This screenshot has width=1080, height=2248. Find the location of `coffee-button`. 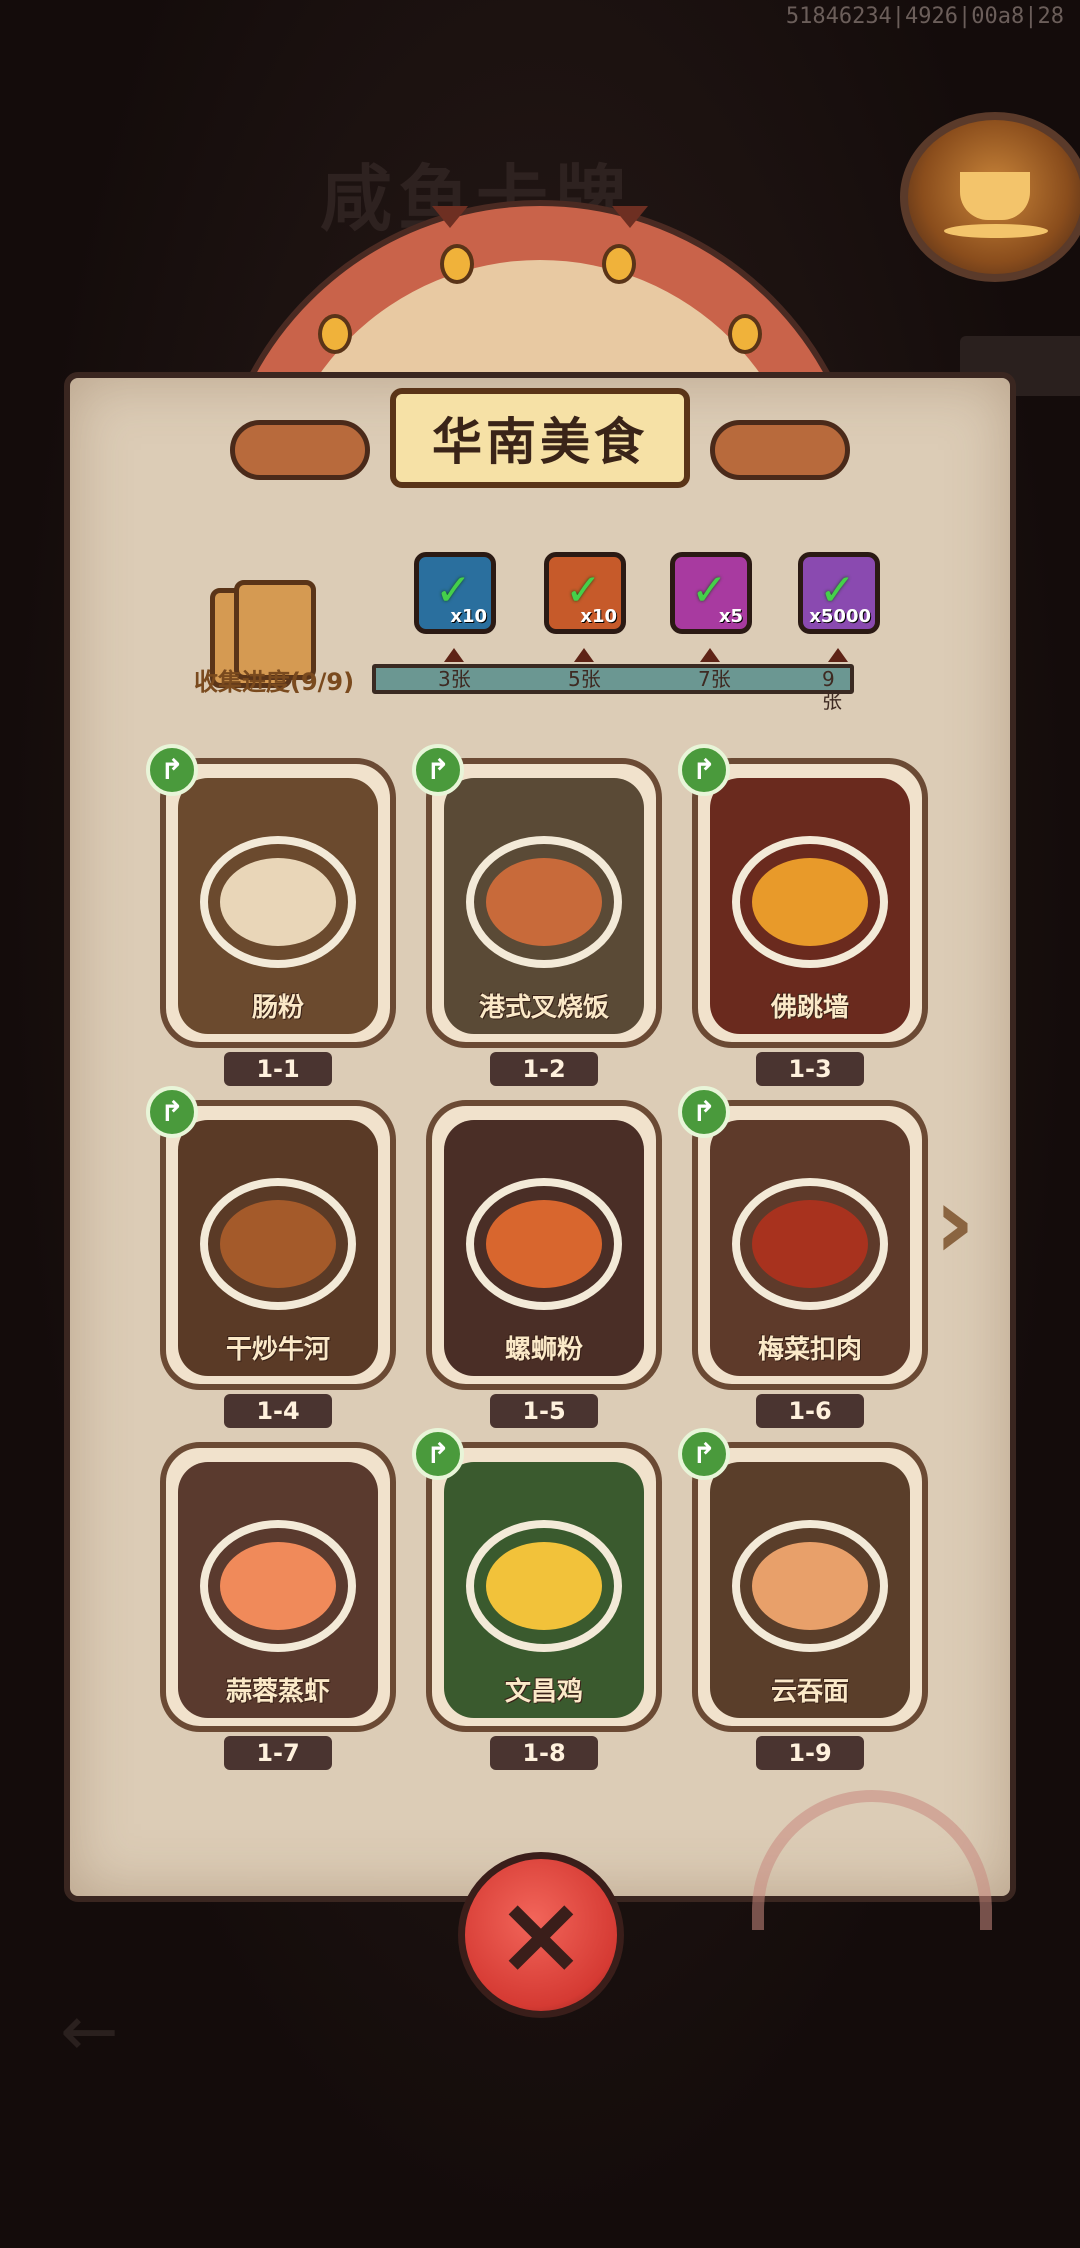

coffee-button is located at coordinates (990, 197).